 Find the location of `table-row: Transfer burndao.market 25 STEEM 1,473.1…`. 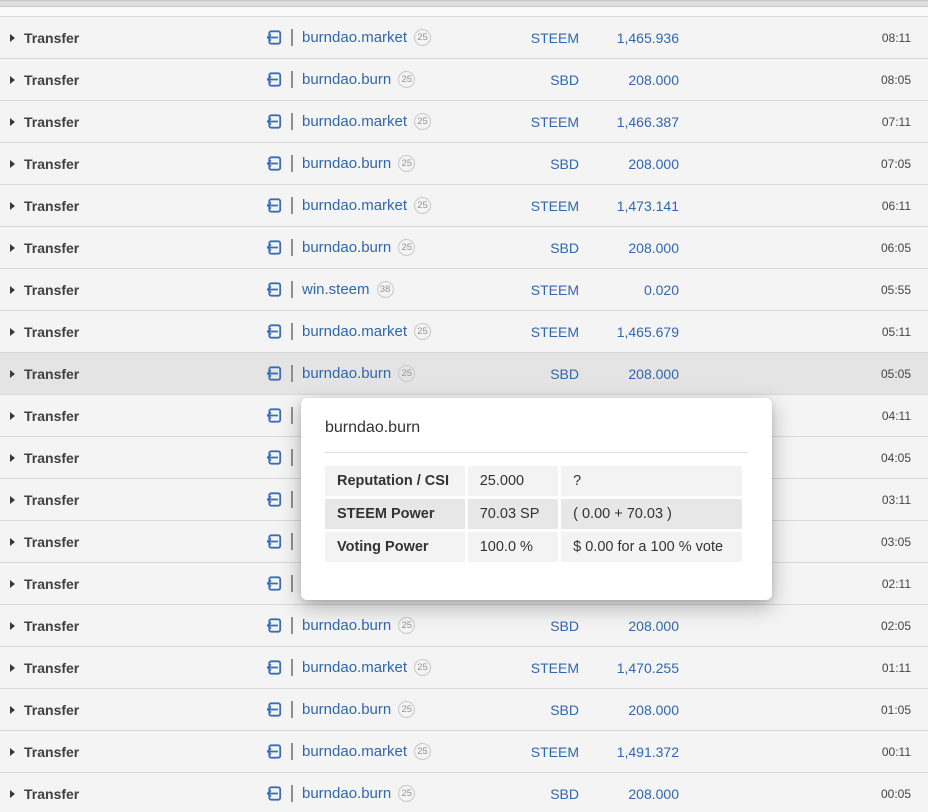

table-row: Transfer burndao.market 25 STEEM 1,473.1… is located at coordinates (464, 205).